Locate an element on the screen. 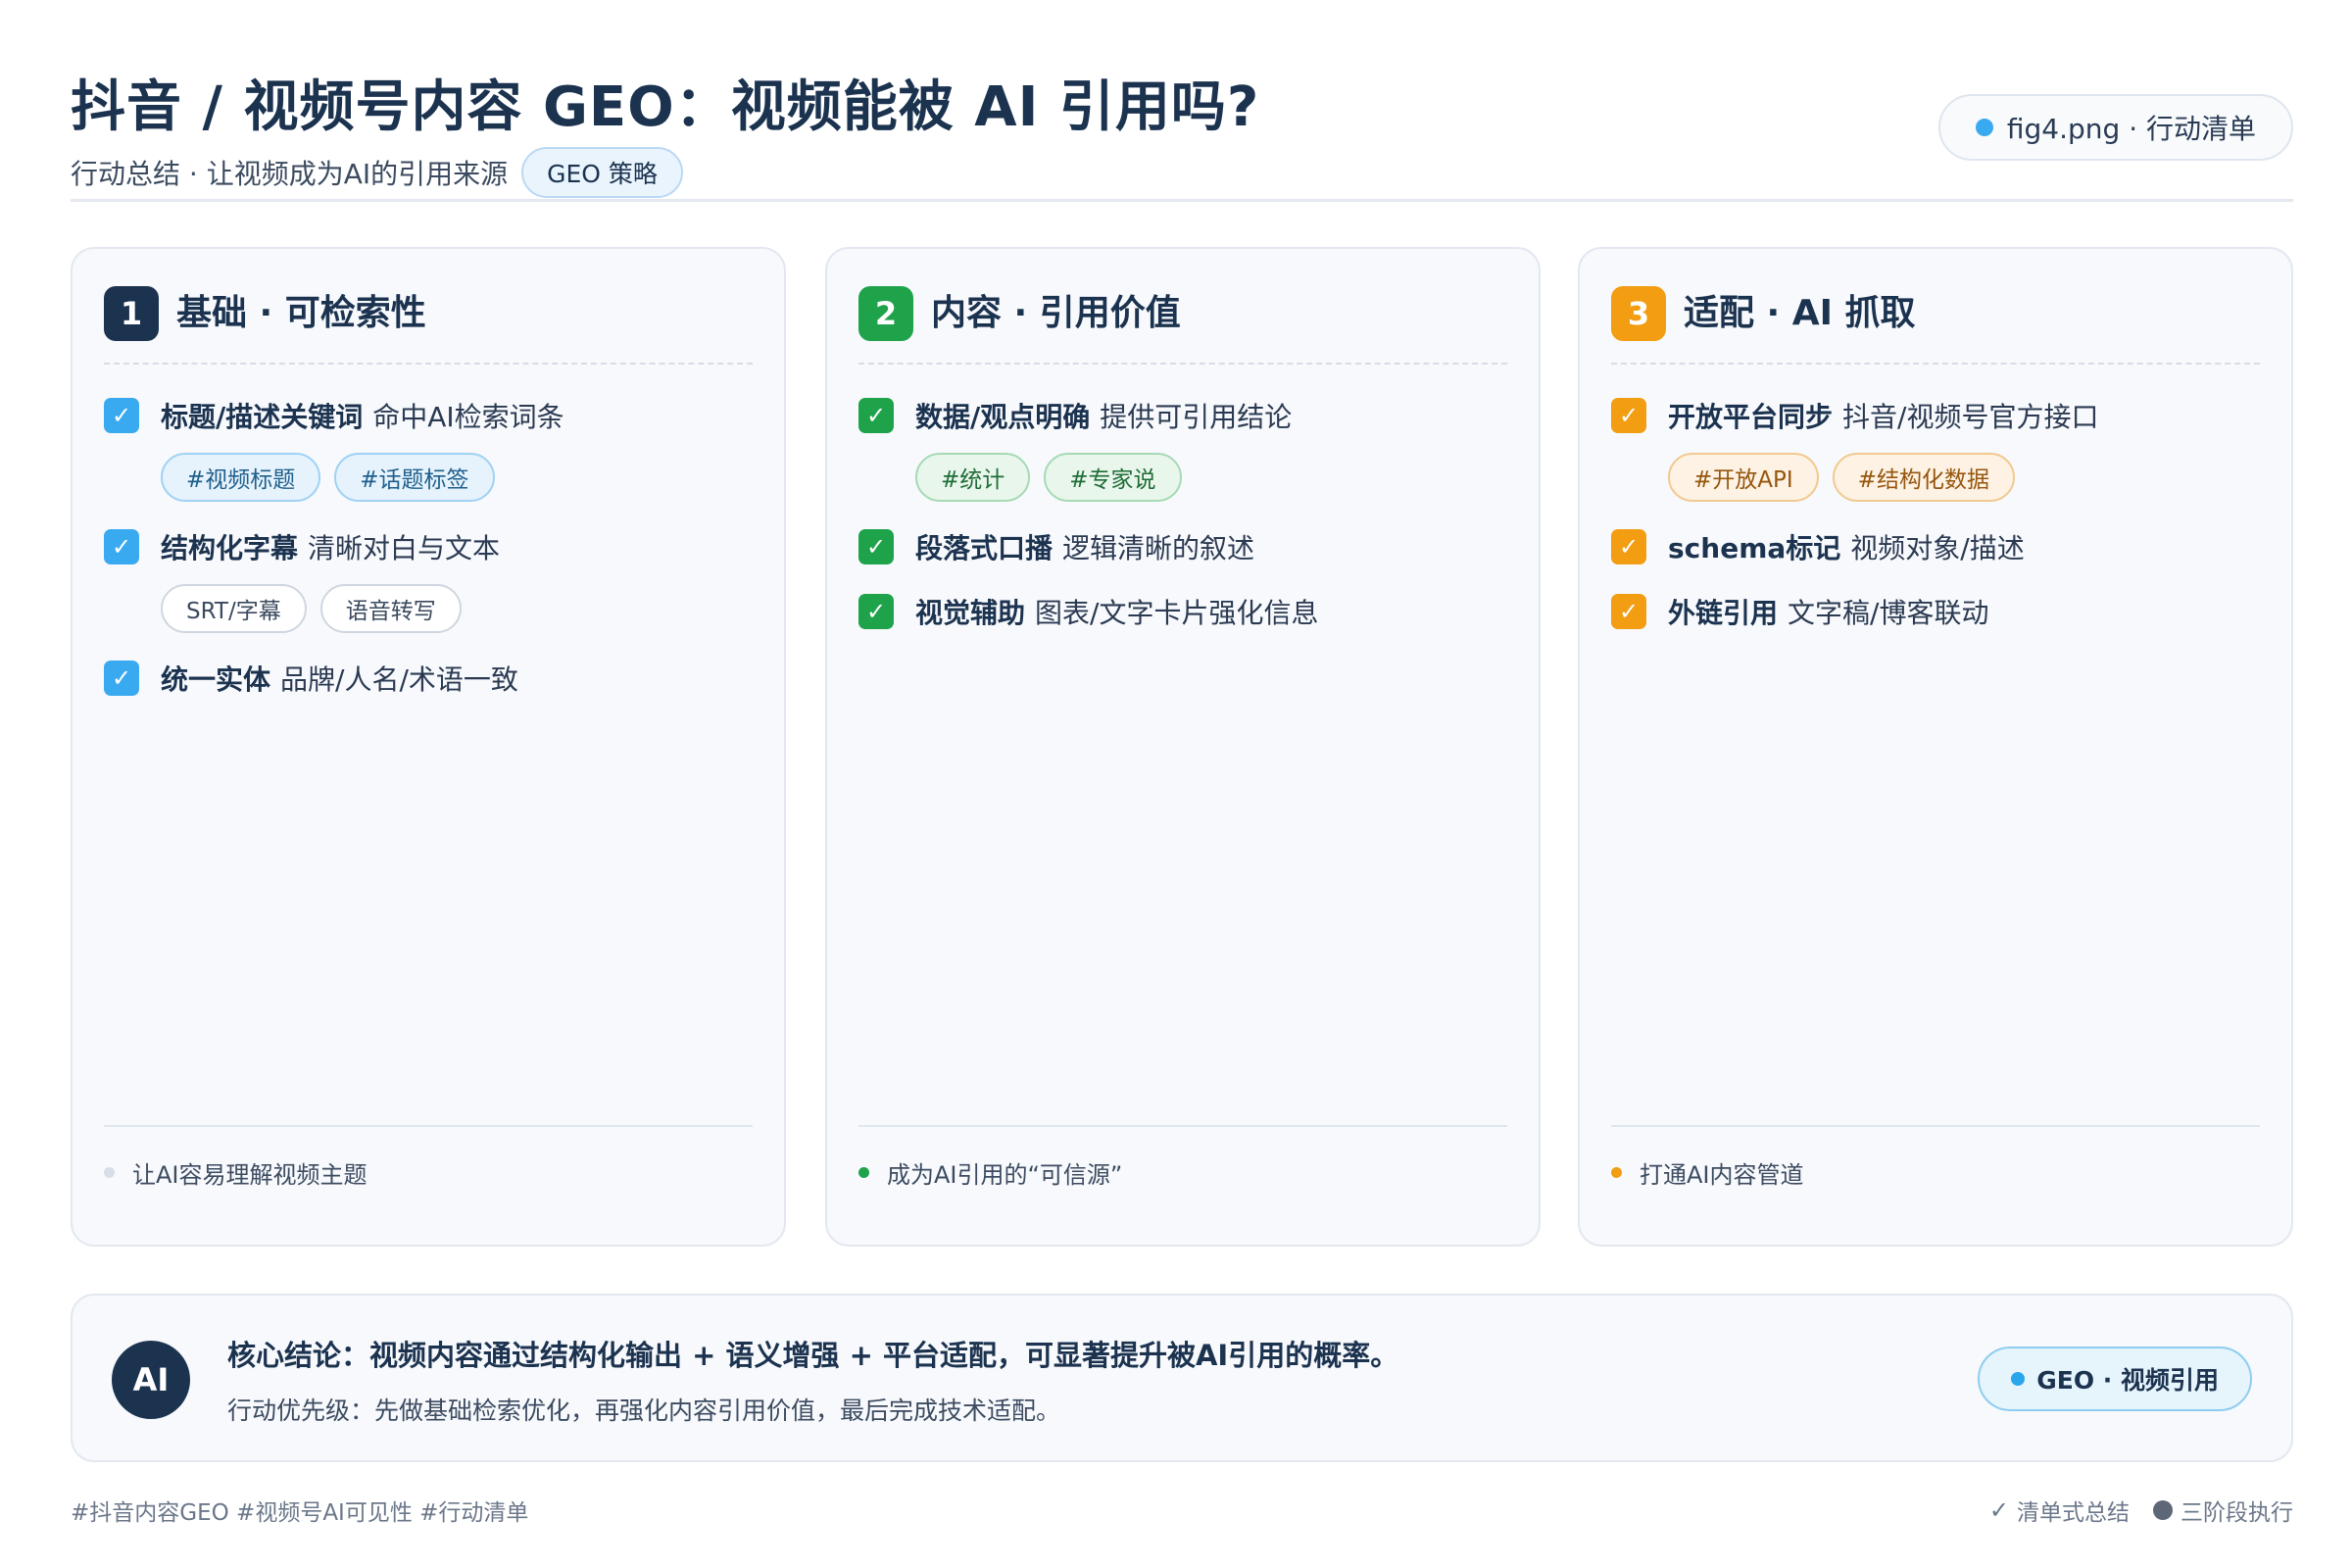 The height and width of the screenshot is (1568, 2352). item-title: 结构化字幕 is located at coordinates (230, 548).